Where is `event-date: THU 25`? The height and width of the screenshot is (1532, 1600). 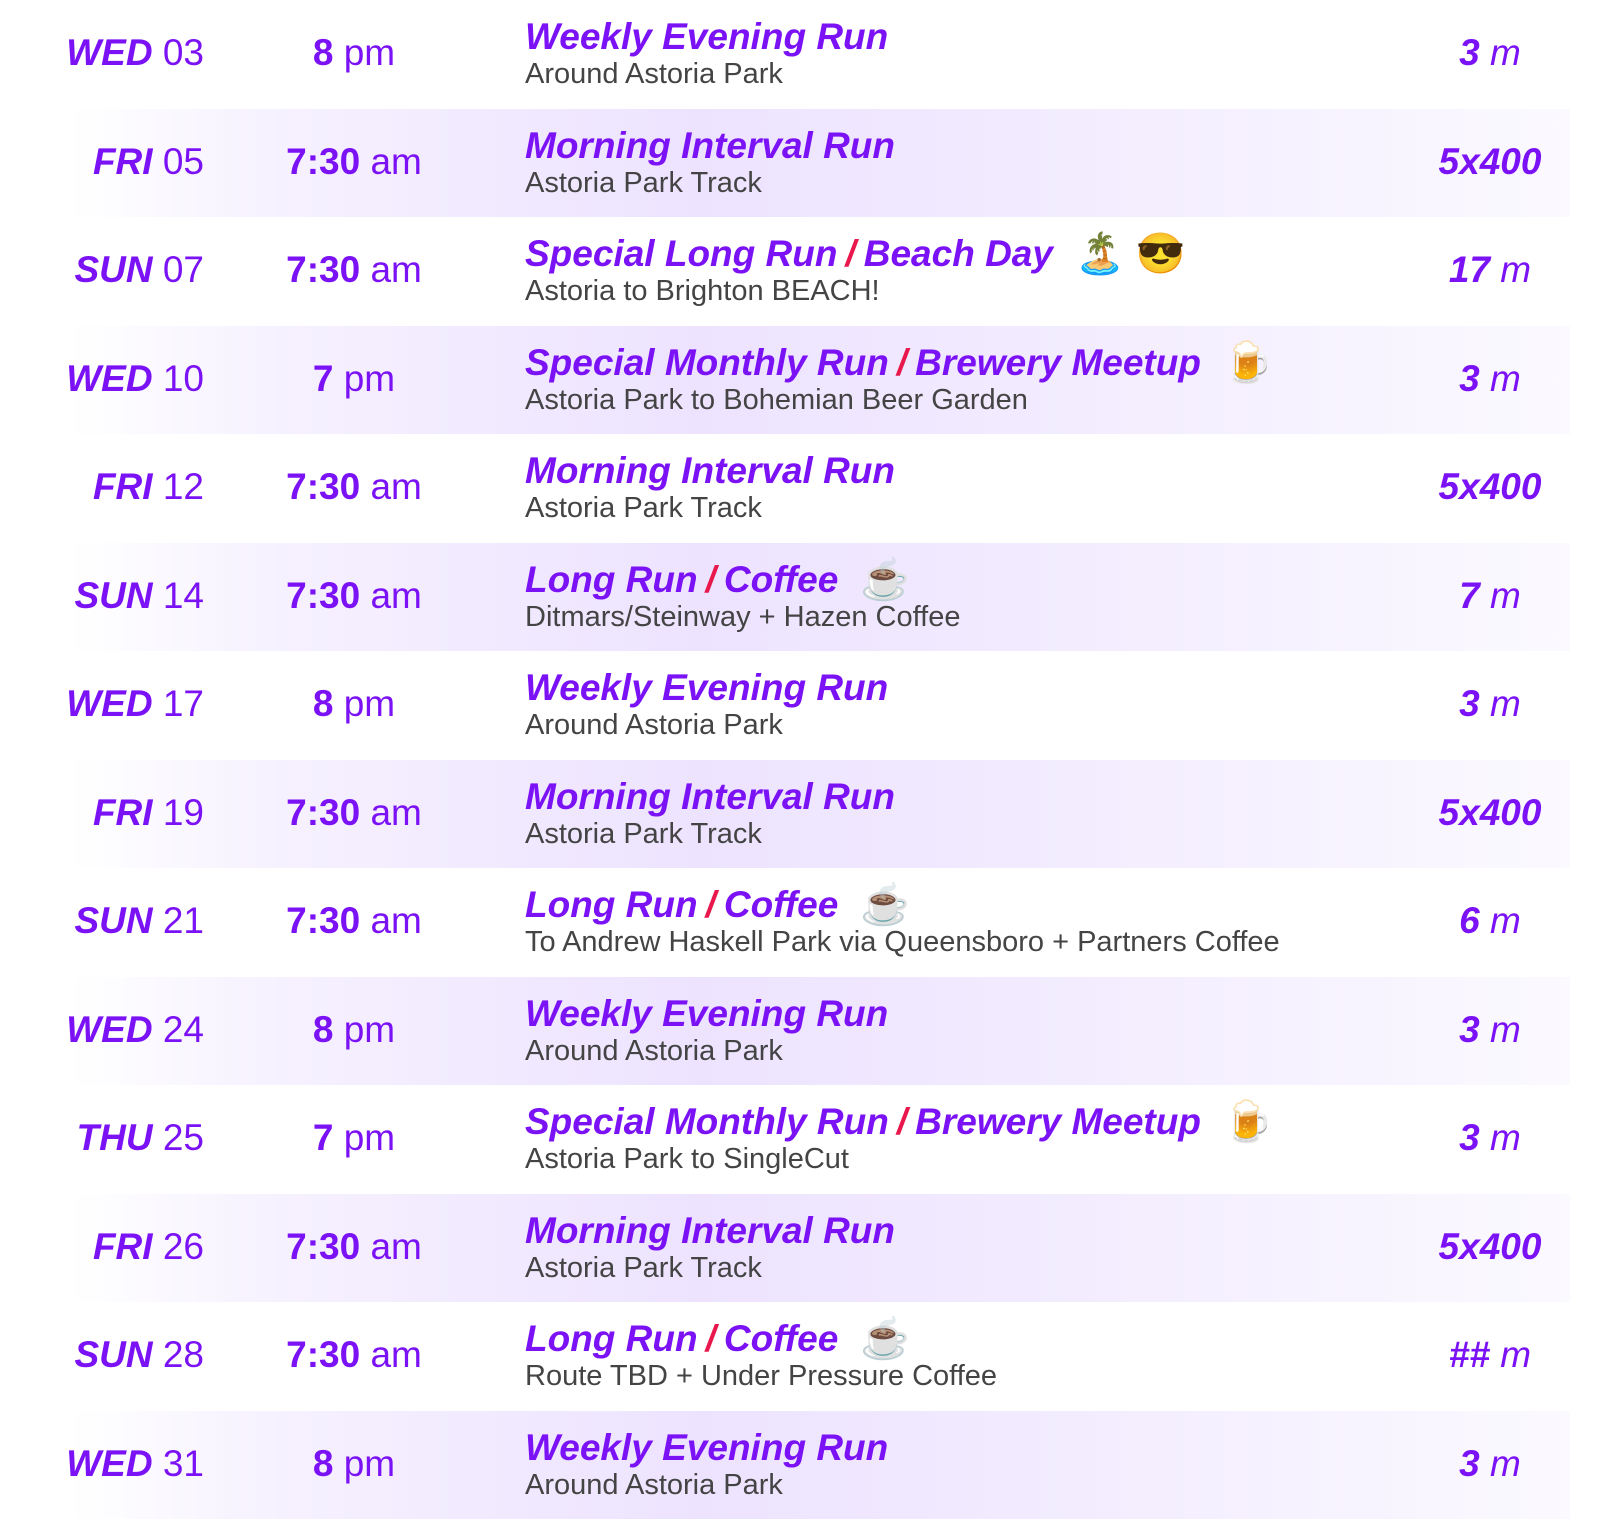 event-date: THU 25 is located at coordinates (140, 1138).